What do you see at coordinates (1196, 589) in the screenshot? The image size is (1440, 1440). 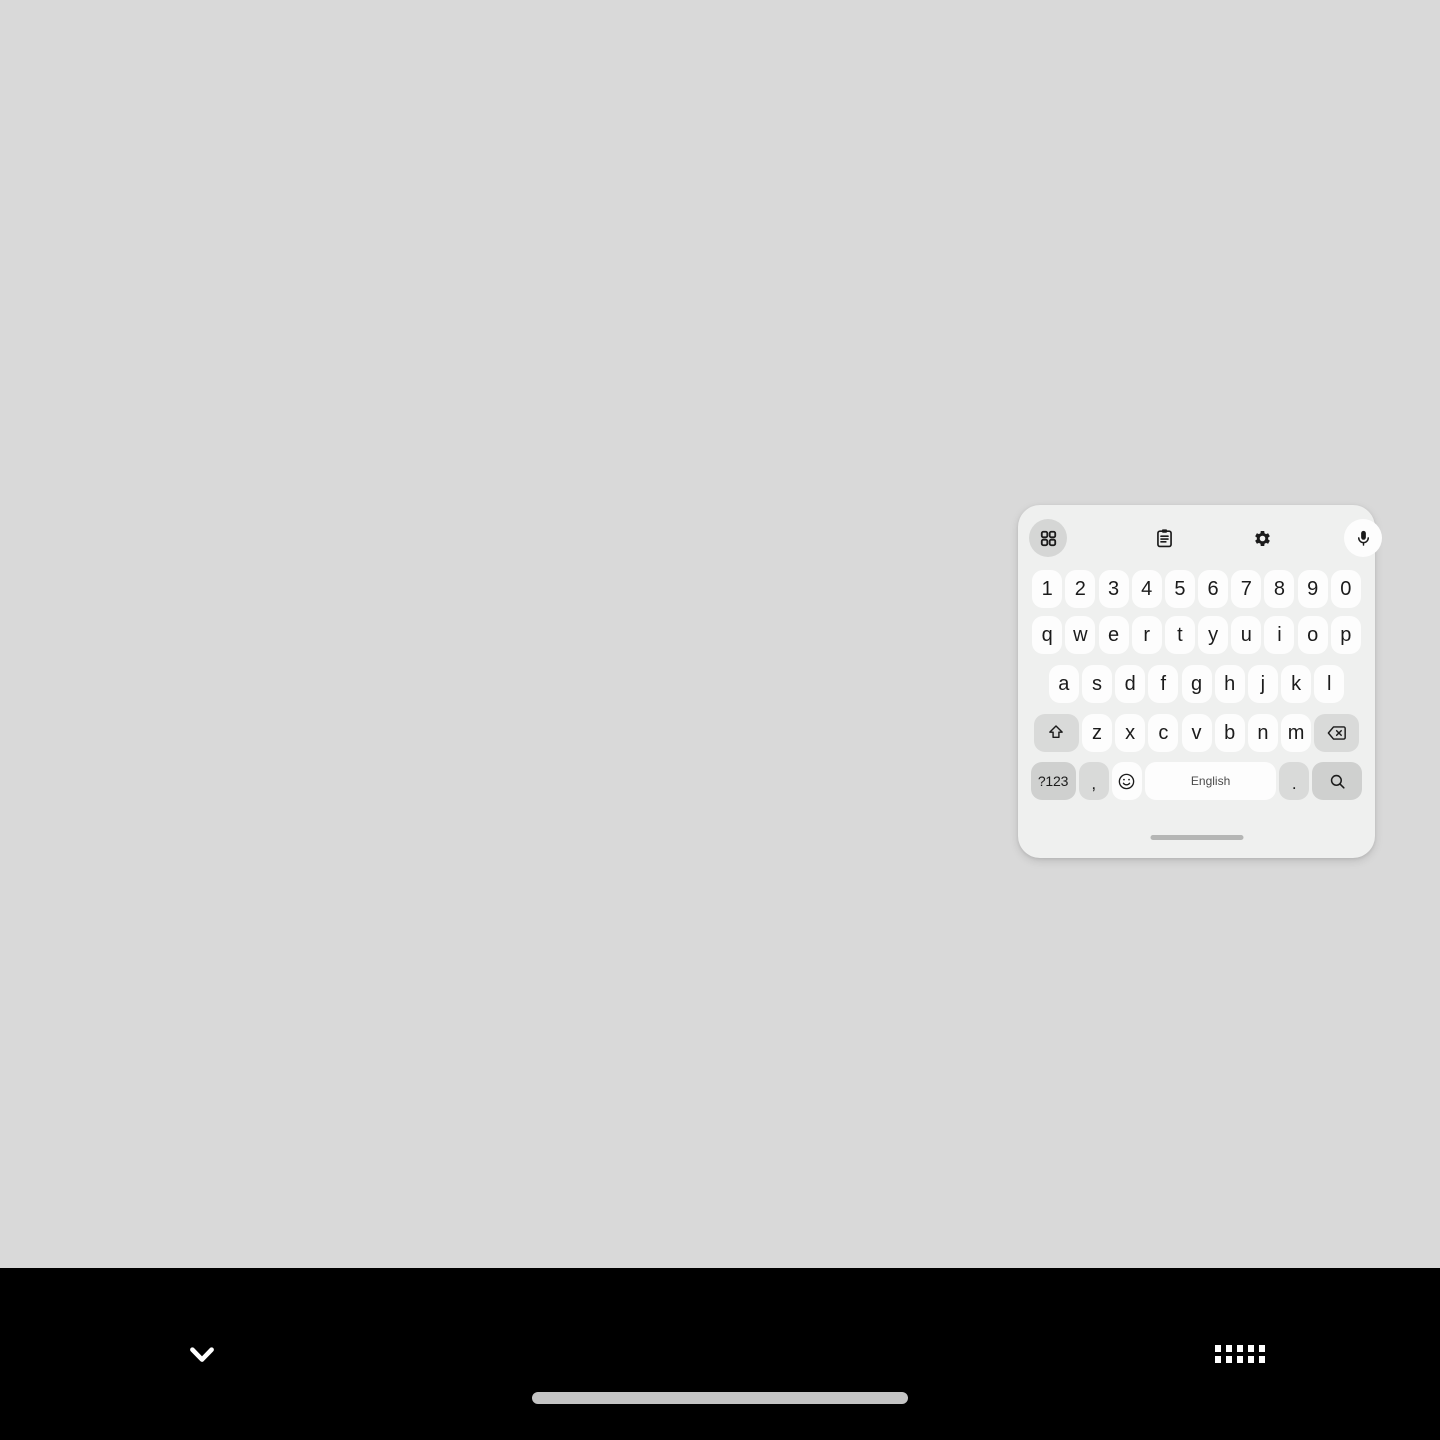 I see `keyboard-row-numbers: 1 2 3 4 5 6 7 8 9 0` at bounding box center [1196, 589].